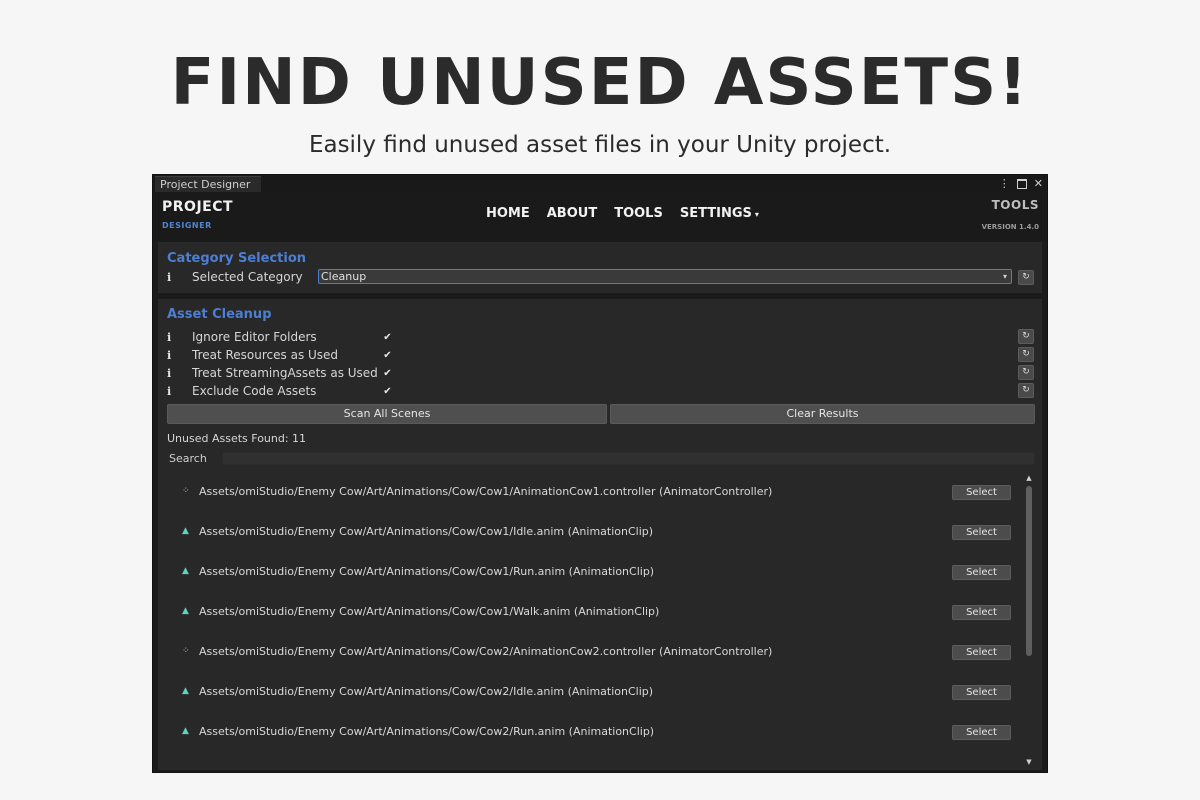 The image size is (1200, 800). What do you see at coordinates (1010, 227) in the screenshot?
I see `version-label: VERSION 1.4.0` at bounding box center [1010, 227].